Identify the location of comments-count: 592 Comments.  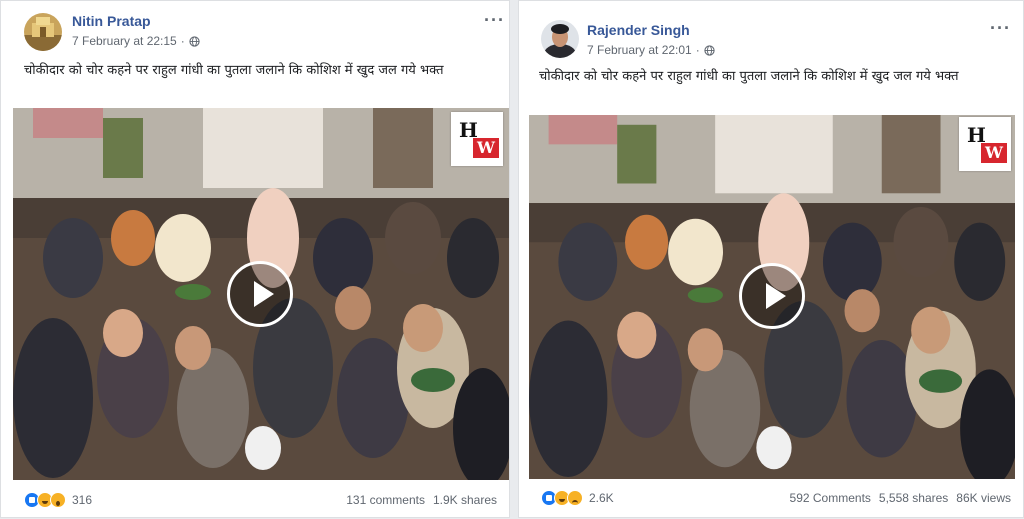
(830, 498).